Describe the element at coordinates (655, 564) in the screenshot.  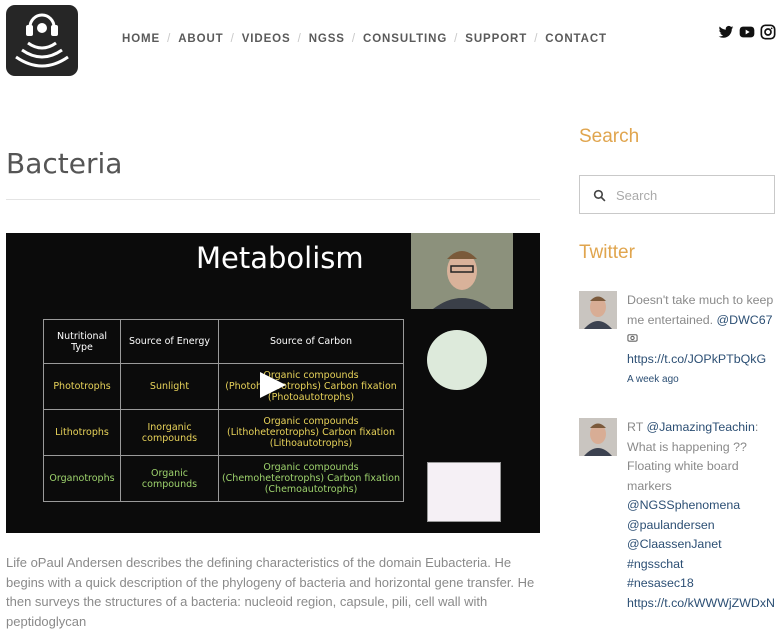
I see `tweet-hashtag: #ngsschat` at that location.